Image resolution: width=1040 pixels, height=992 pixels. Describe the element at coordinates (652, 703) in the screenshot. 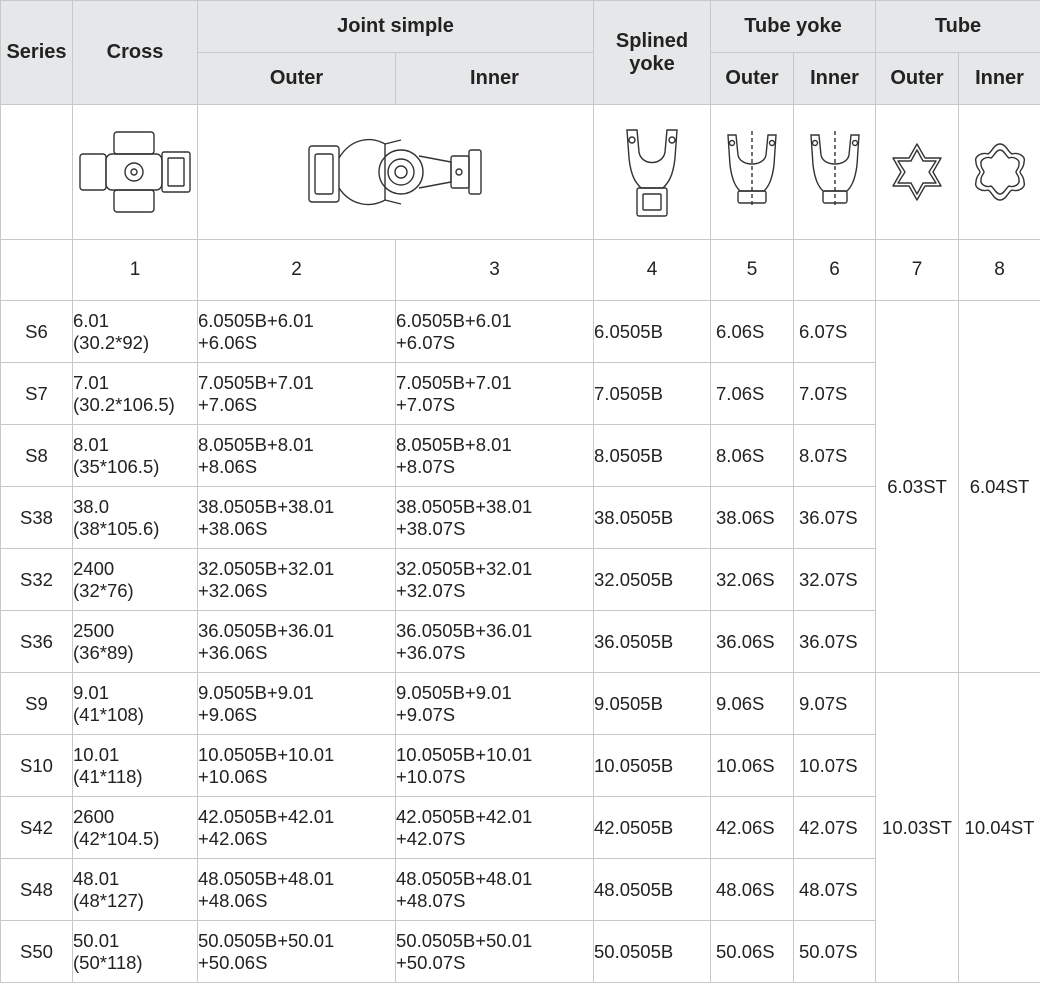

I see `splined-yoke-cell: 9.0505B` at that location.